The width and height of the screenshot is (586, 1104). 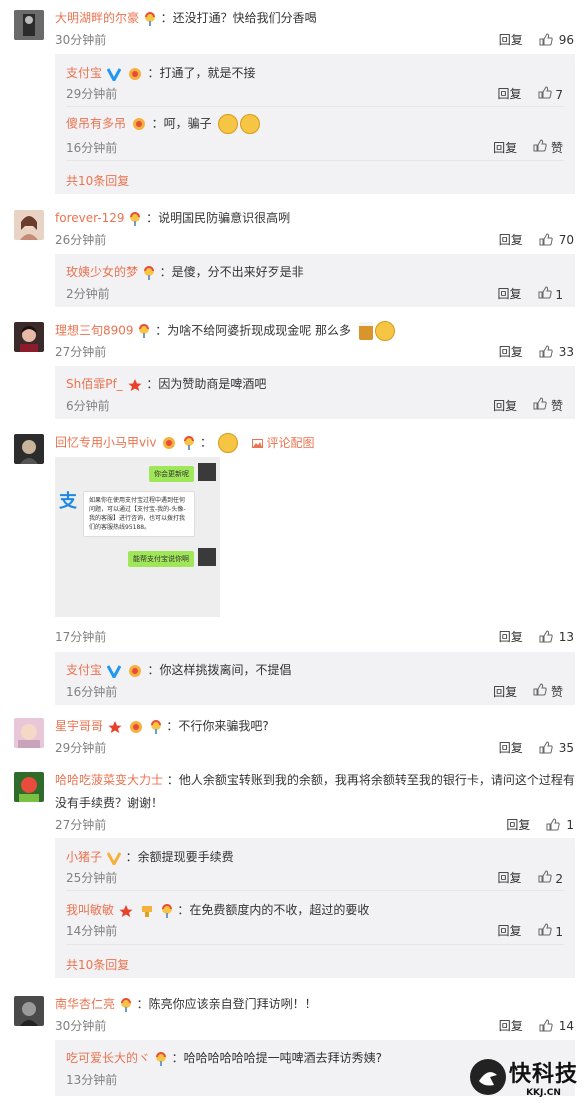 I want to click on site-watermark: 快科技 KKJ.CN, so click(x=523, y=1077).